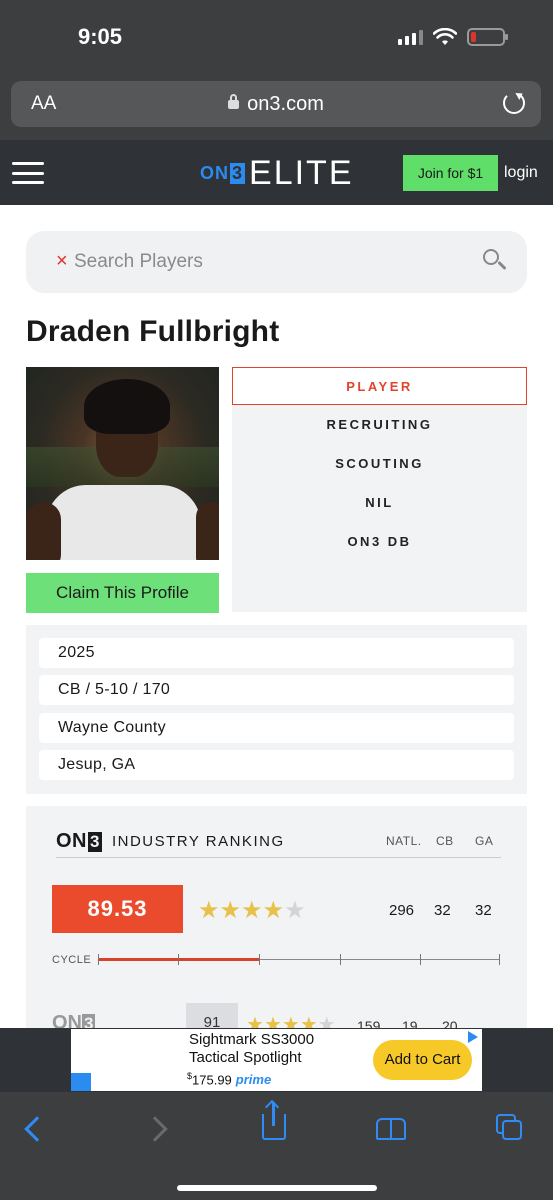 The image size is (553, 1200). I want to click on col-state: GA, so click(484, 841).